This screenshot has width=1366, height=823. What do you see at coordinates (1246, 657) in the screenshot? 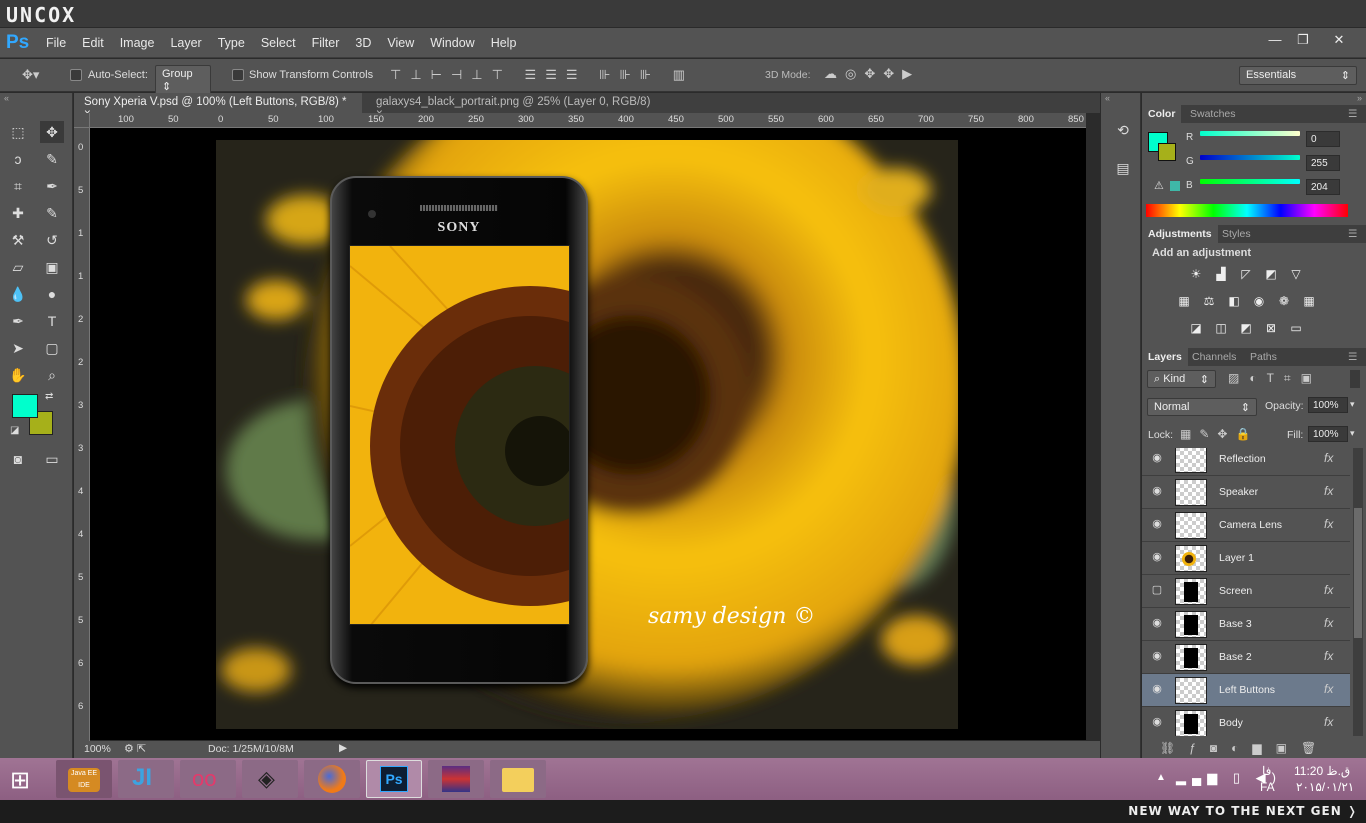
I see `layer-row: ◉ Base 2 fx` at bounding box center [1246, 657].